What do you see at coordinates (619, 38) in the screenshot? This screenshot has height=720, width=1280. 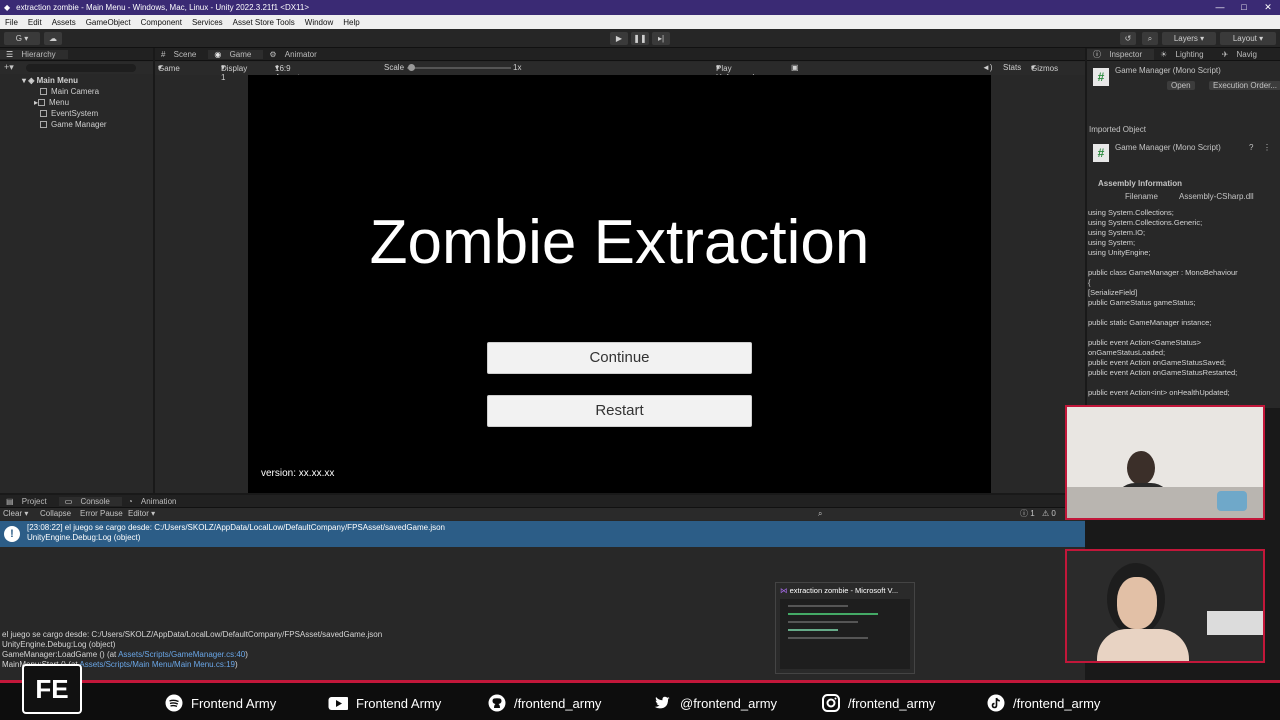 I see `play-icon: ▶` at bounding box center [619, 38].